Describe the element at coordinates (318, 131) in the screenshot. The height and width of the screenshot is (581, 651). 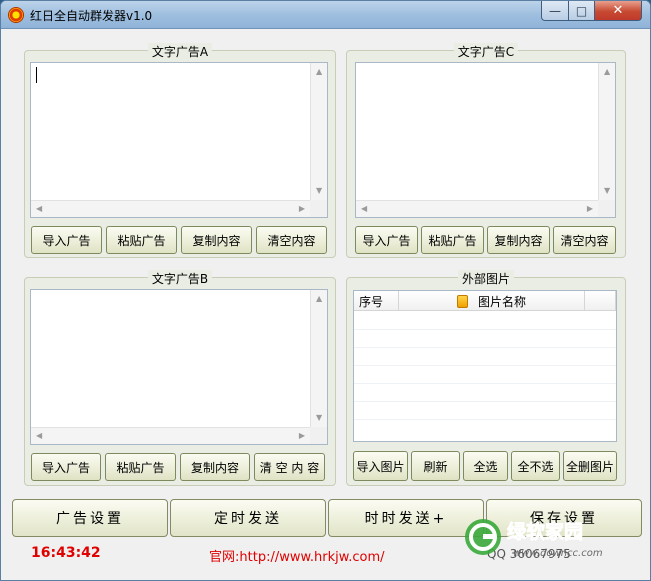
I see `ad-a-vertical-scrollbar: ▲ ▼` at that location.